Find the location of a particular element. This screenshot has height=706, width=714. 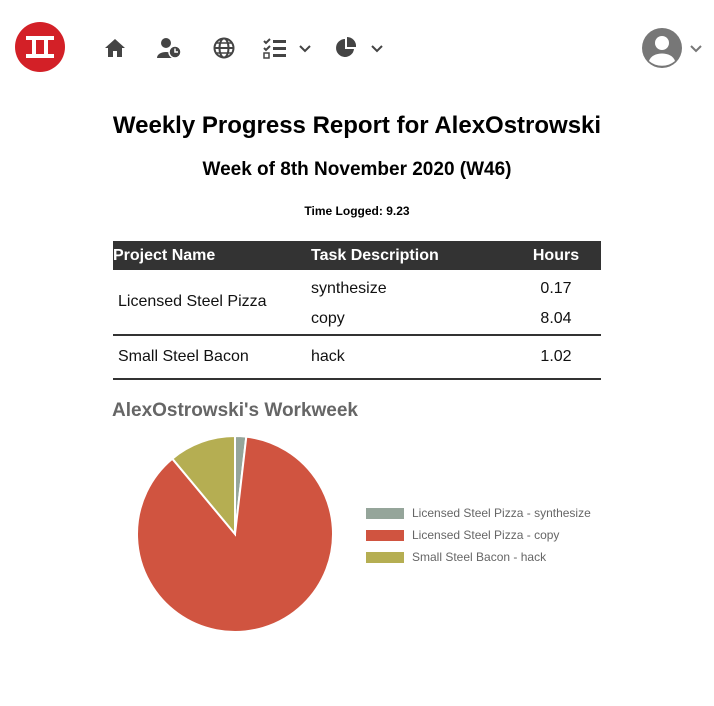

hours-cell: 0.17 is located at coordinates (556, 288).